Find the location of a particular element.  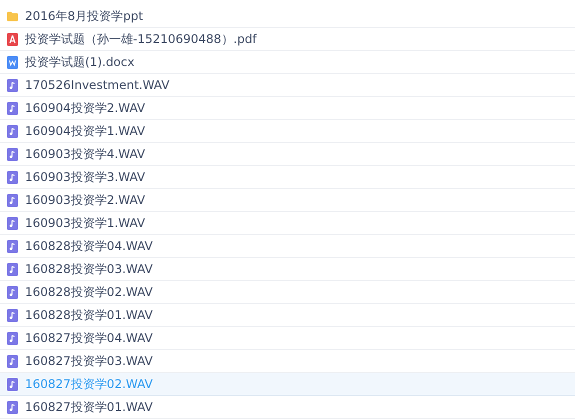

file-name: 160828投资学03.WAV is located at coordinates (89, 269).